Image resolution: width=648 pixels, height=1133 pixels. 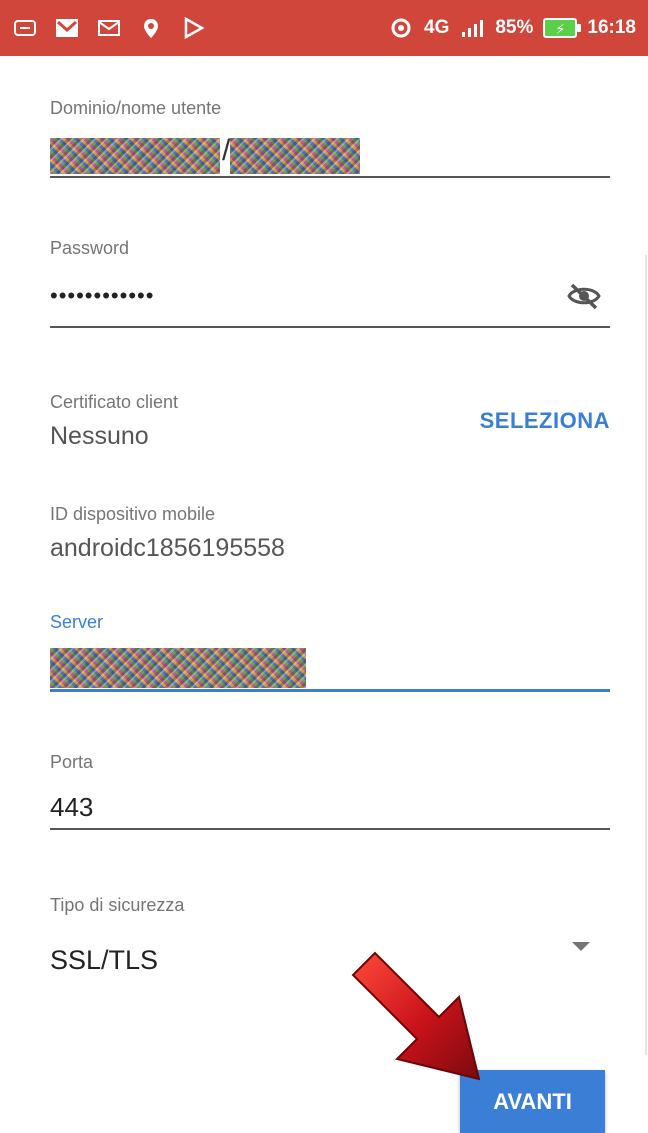 I want to click on redacted-server, so click(x=178, y=668).